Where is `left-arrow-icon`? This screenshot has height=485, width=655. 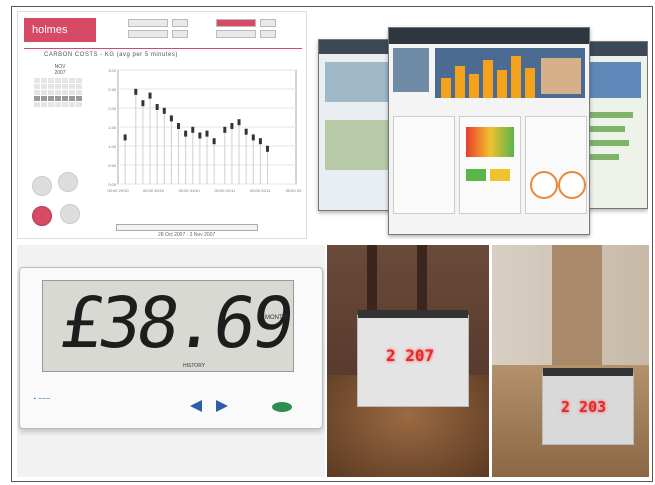 left-arrow-icon is located at coordinates (196, 406).